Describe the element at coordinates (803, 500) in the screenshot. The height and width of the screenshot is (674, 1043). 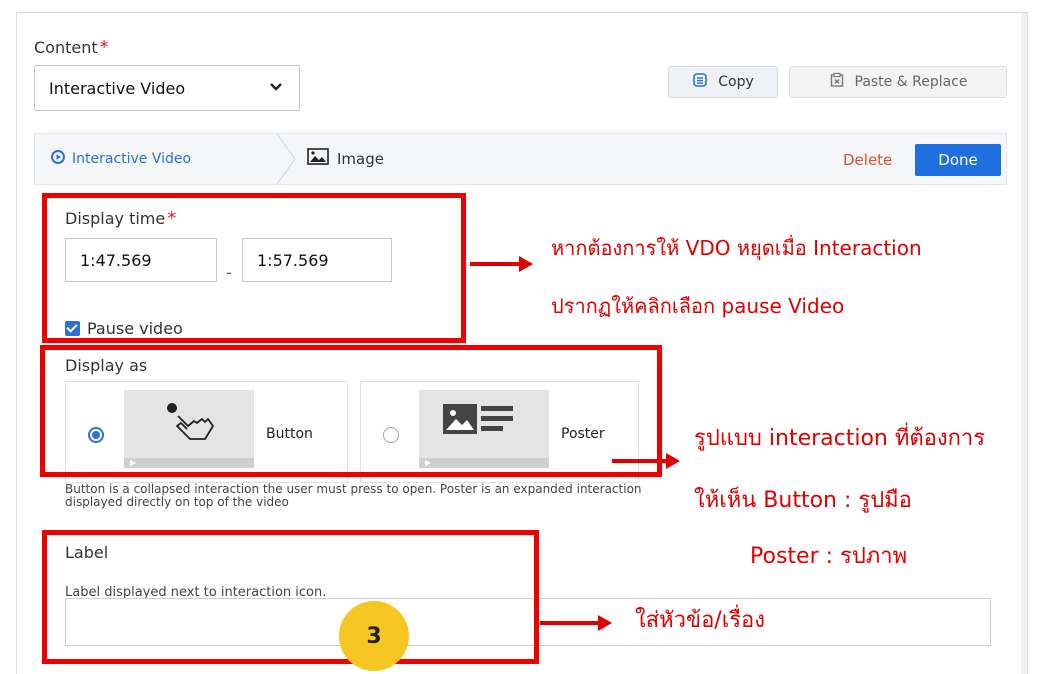
I see `annotation-display-line2: ให้เห็น Button : รูปมือ` at that location.